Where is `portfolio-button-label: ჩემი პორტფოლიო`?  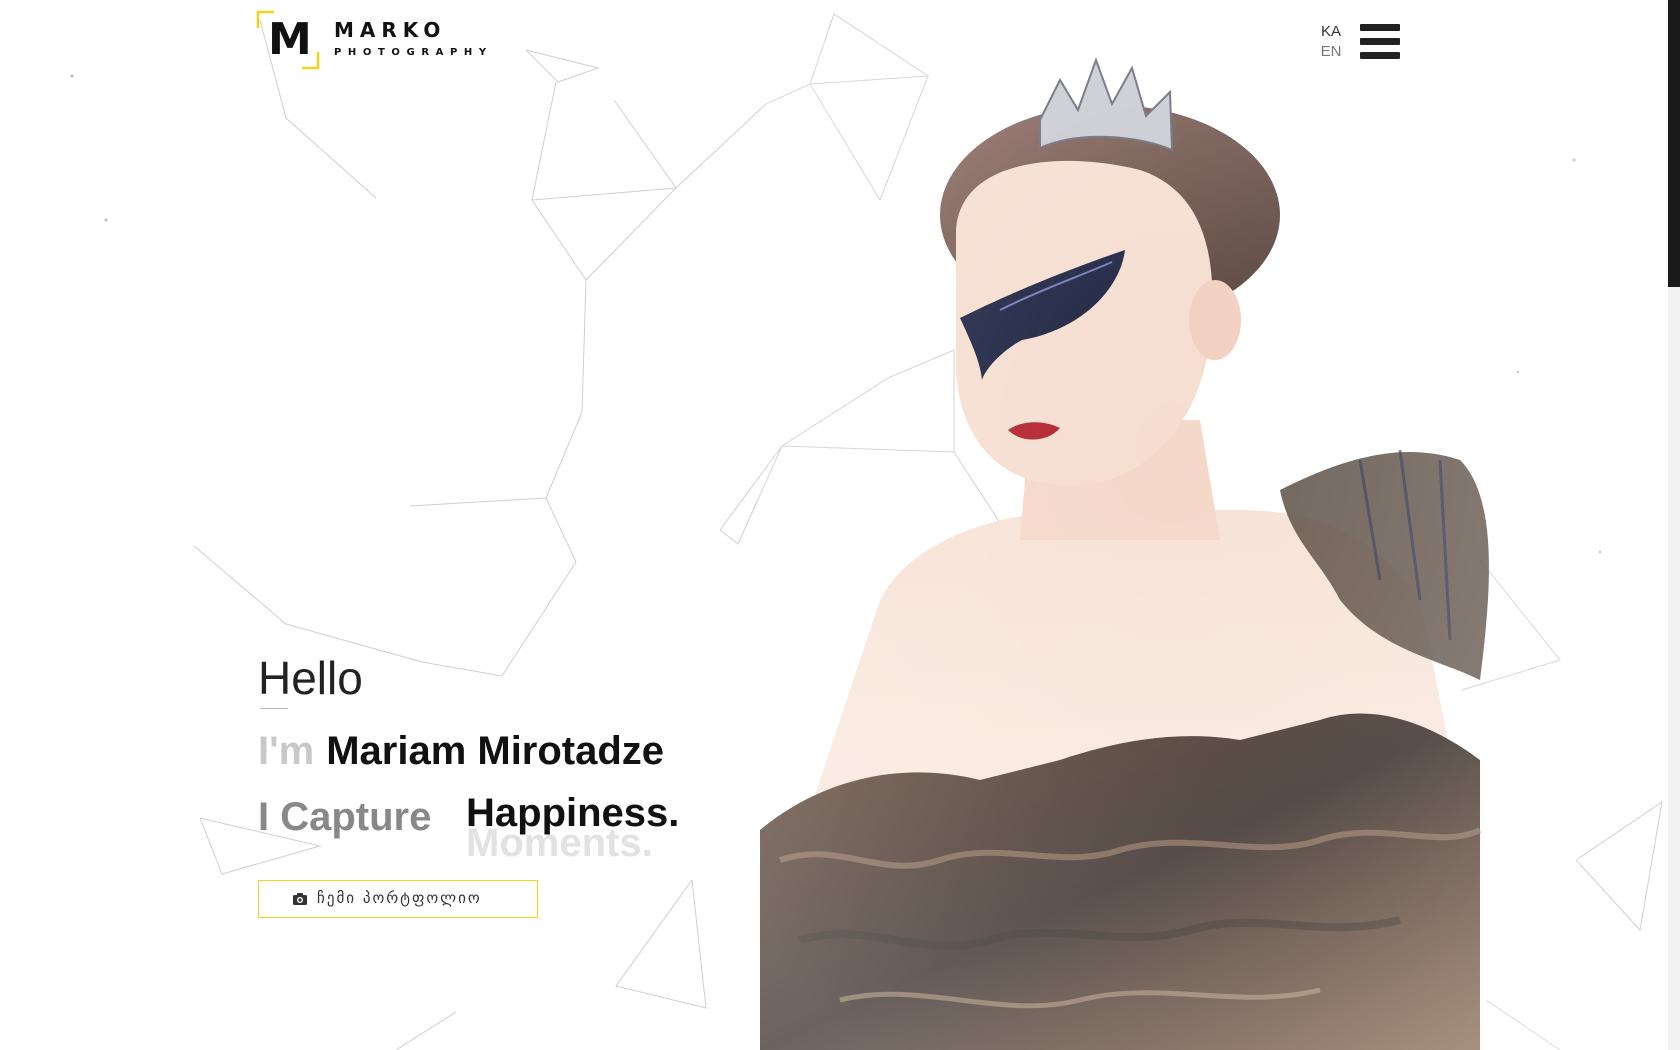
portfolio-button-label: ჩემი პორტფოლიო is located at coordinates (399, 898).